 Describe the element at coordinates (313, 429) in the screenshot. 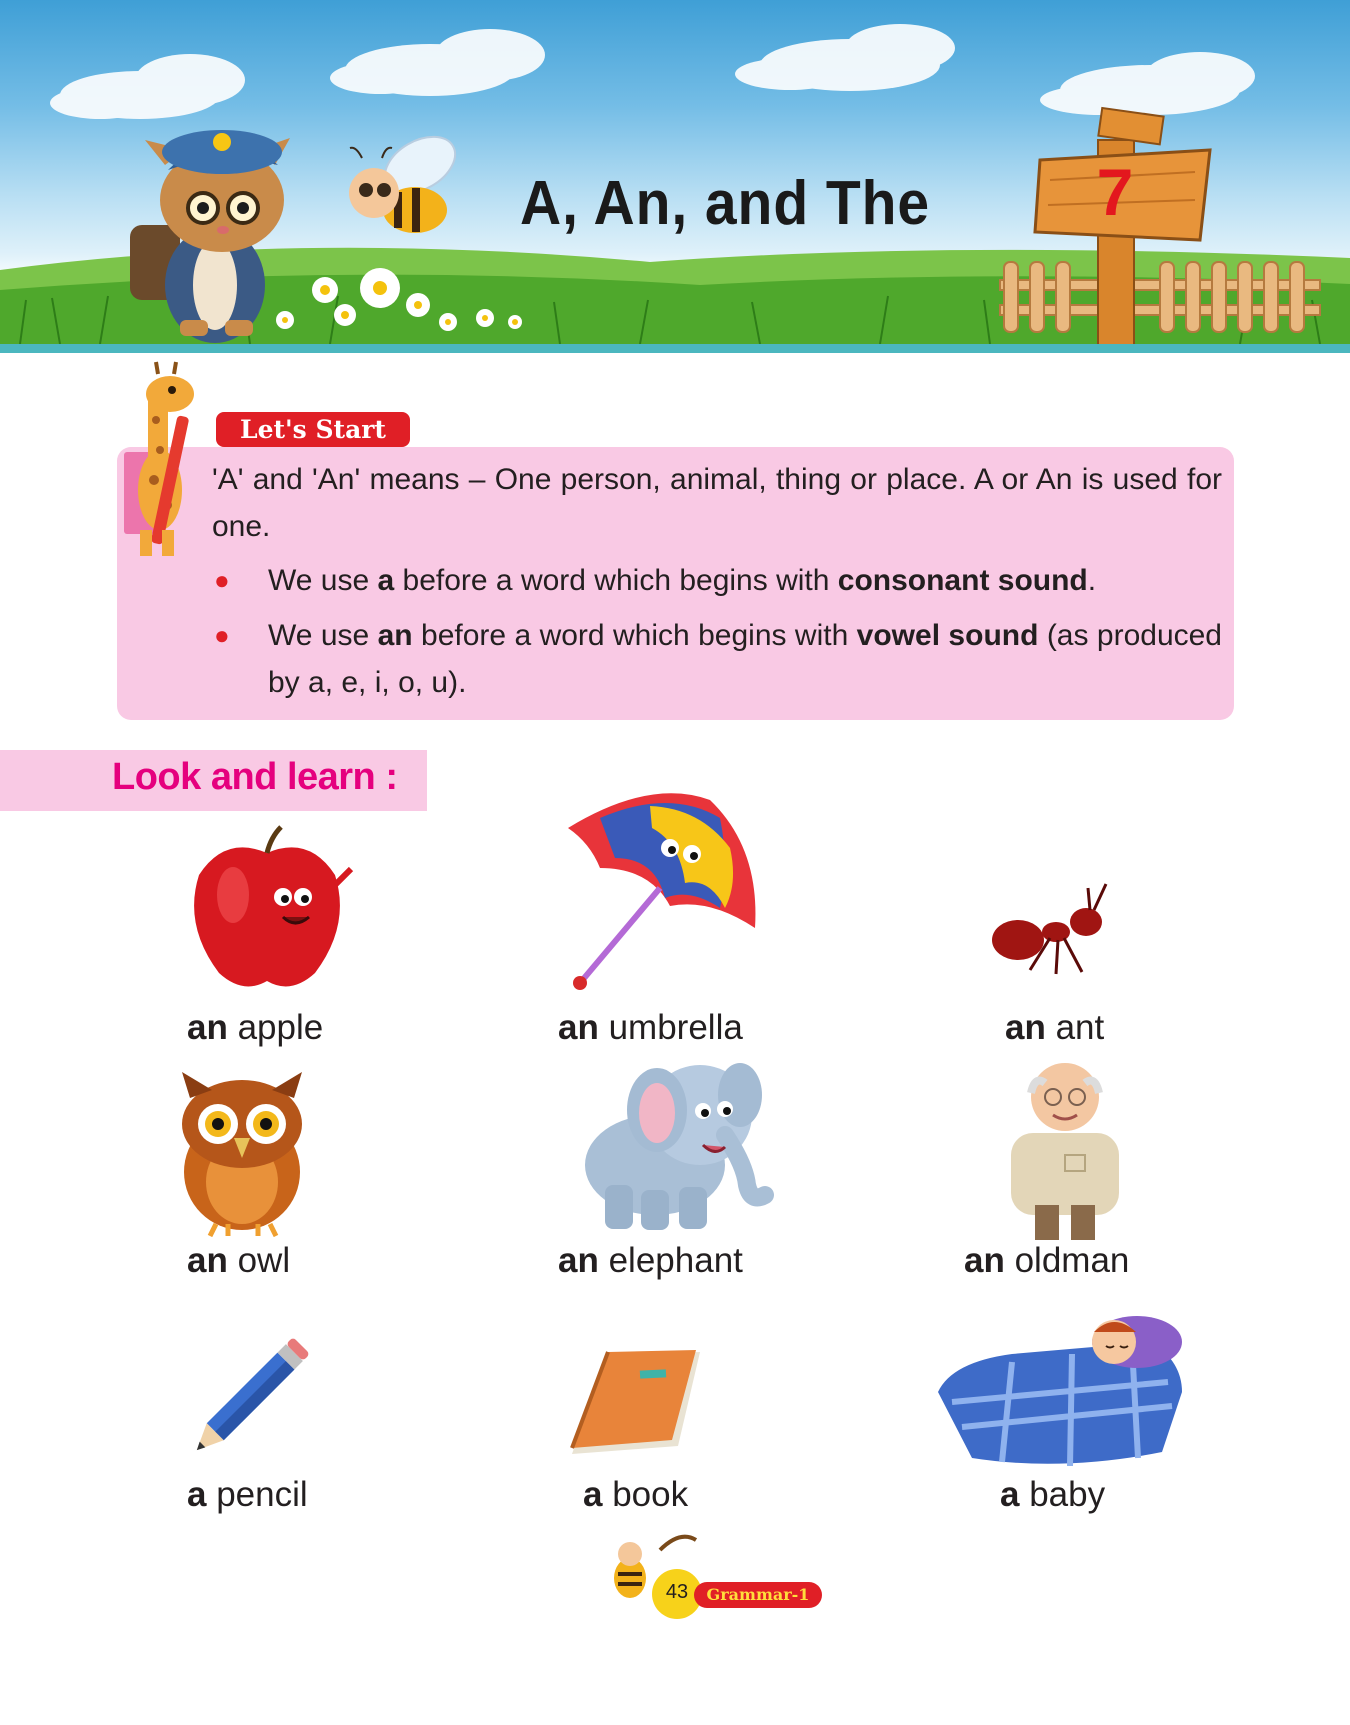

I see `lets-start-tag: Let's Start` at that location.